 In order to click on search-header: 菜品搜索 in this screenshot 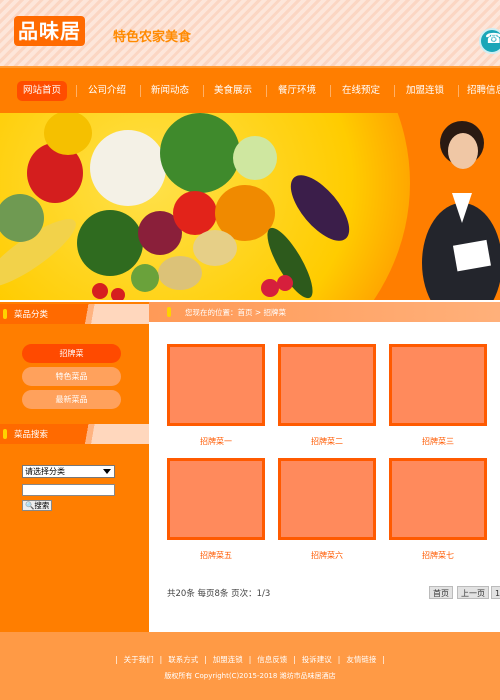, I will do `click(74, 434)`.